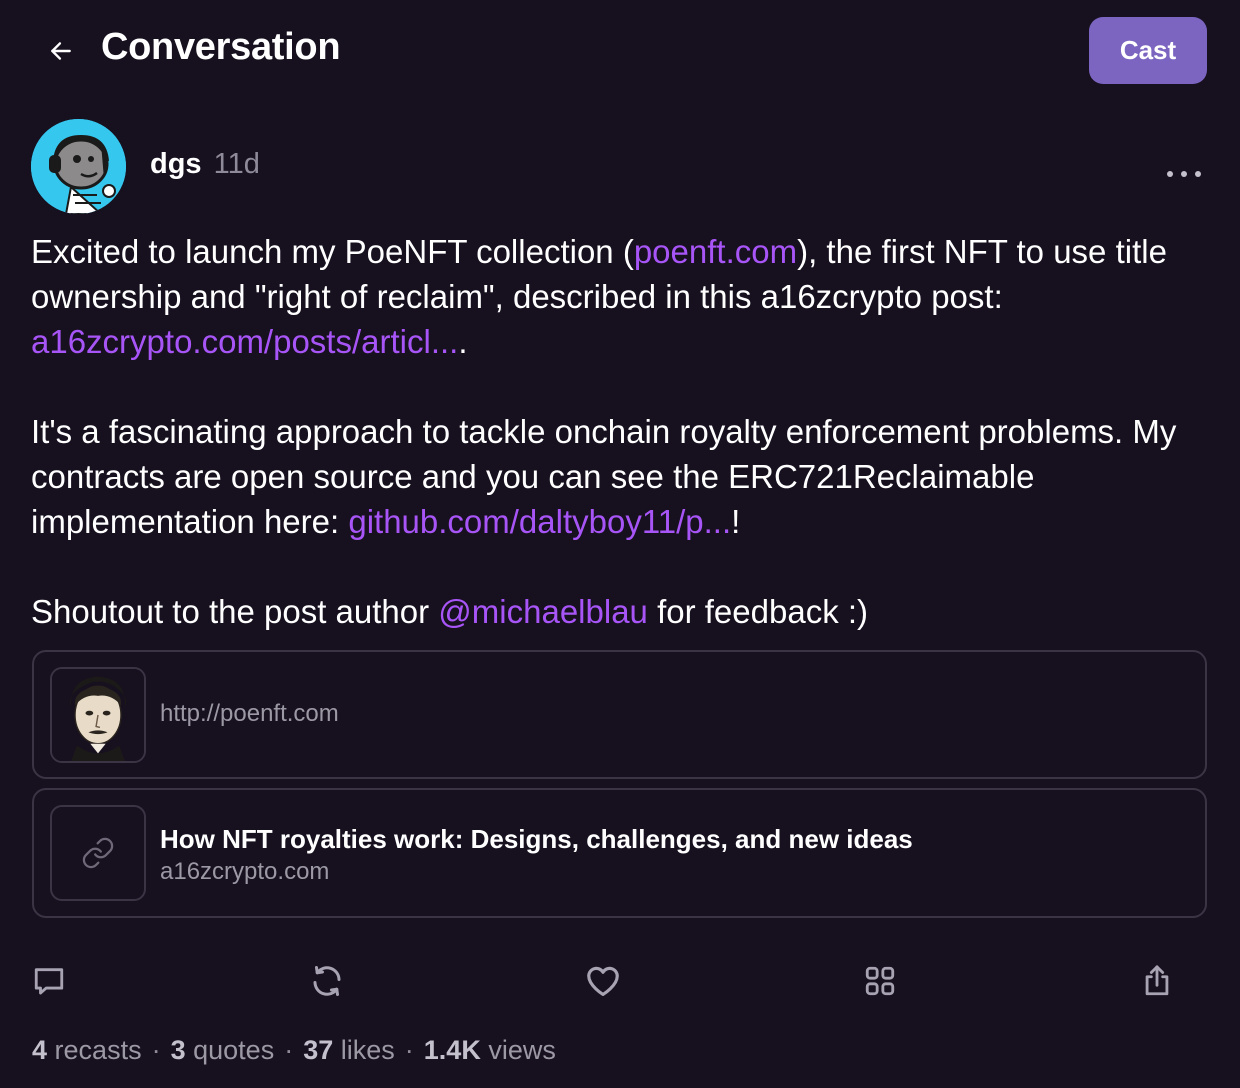  What do you see at coordinates (758, 611) in the screenshot?
I see `post-text: for feedback :)` at bounding box center [758, 611].